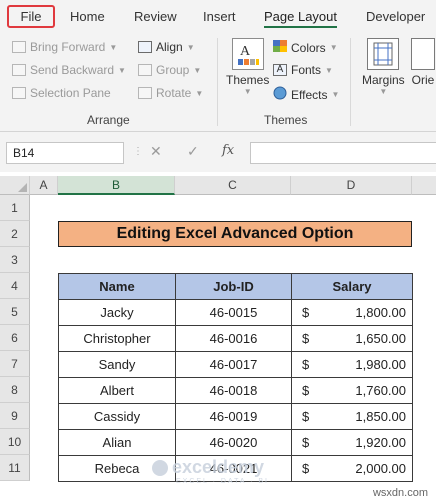 The width and height of the screenshot is (436, 503). Describe the element at coordinates (424, 185) in the screenshot. I see `column-header-e` at that location.